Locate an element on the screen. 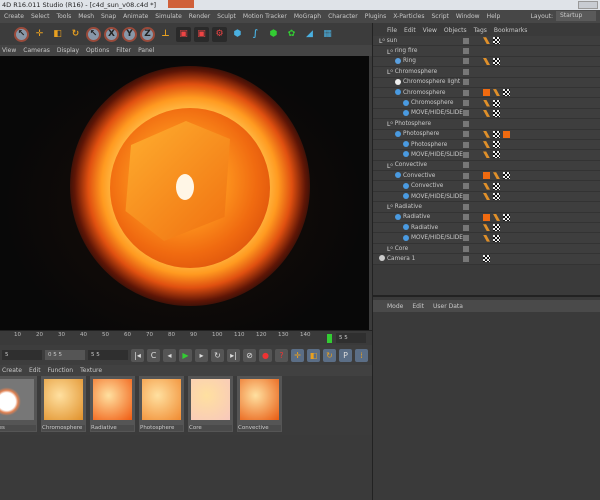 The width and height of the screenshot is (600, 500). viewport-menu-cameras: Cameras is located at coordinates (36, 50).